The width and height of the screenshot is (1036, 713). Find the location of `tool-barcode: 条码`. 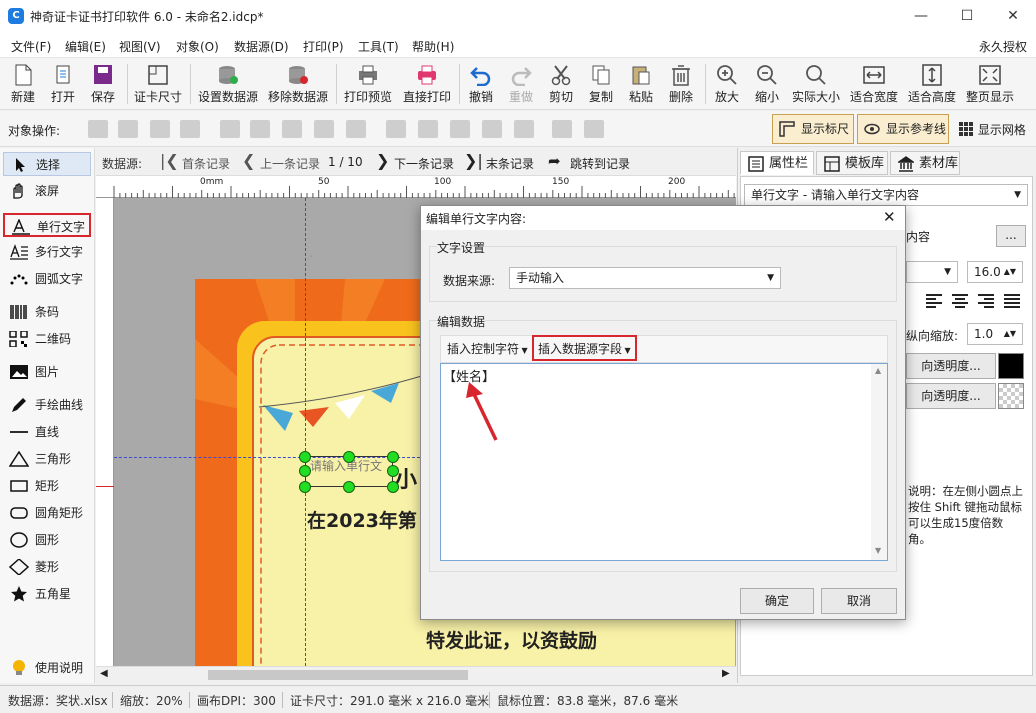

tool-barcode: 条码 is located at coordinates (47, 312).